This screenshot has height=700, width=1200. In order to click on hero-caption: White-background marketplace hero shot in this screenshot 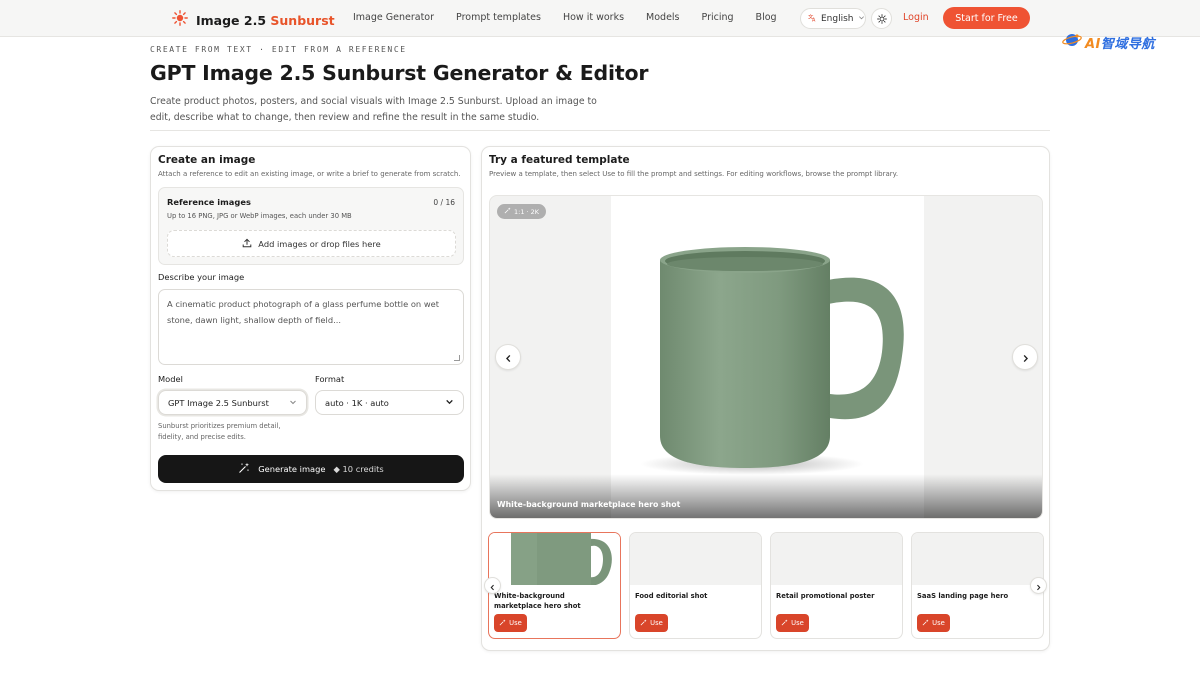, I will do `click(589, 504)`.